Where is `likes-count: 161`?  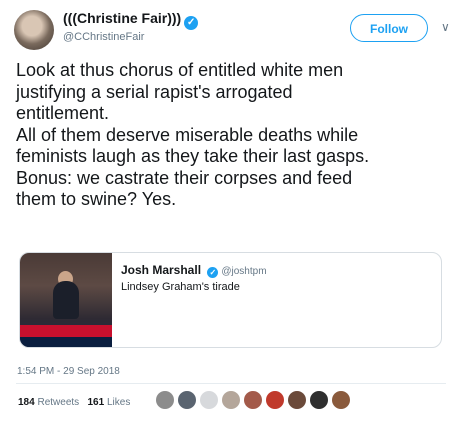 likes-count: 161 is located at coordinates (96, 402).